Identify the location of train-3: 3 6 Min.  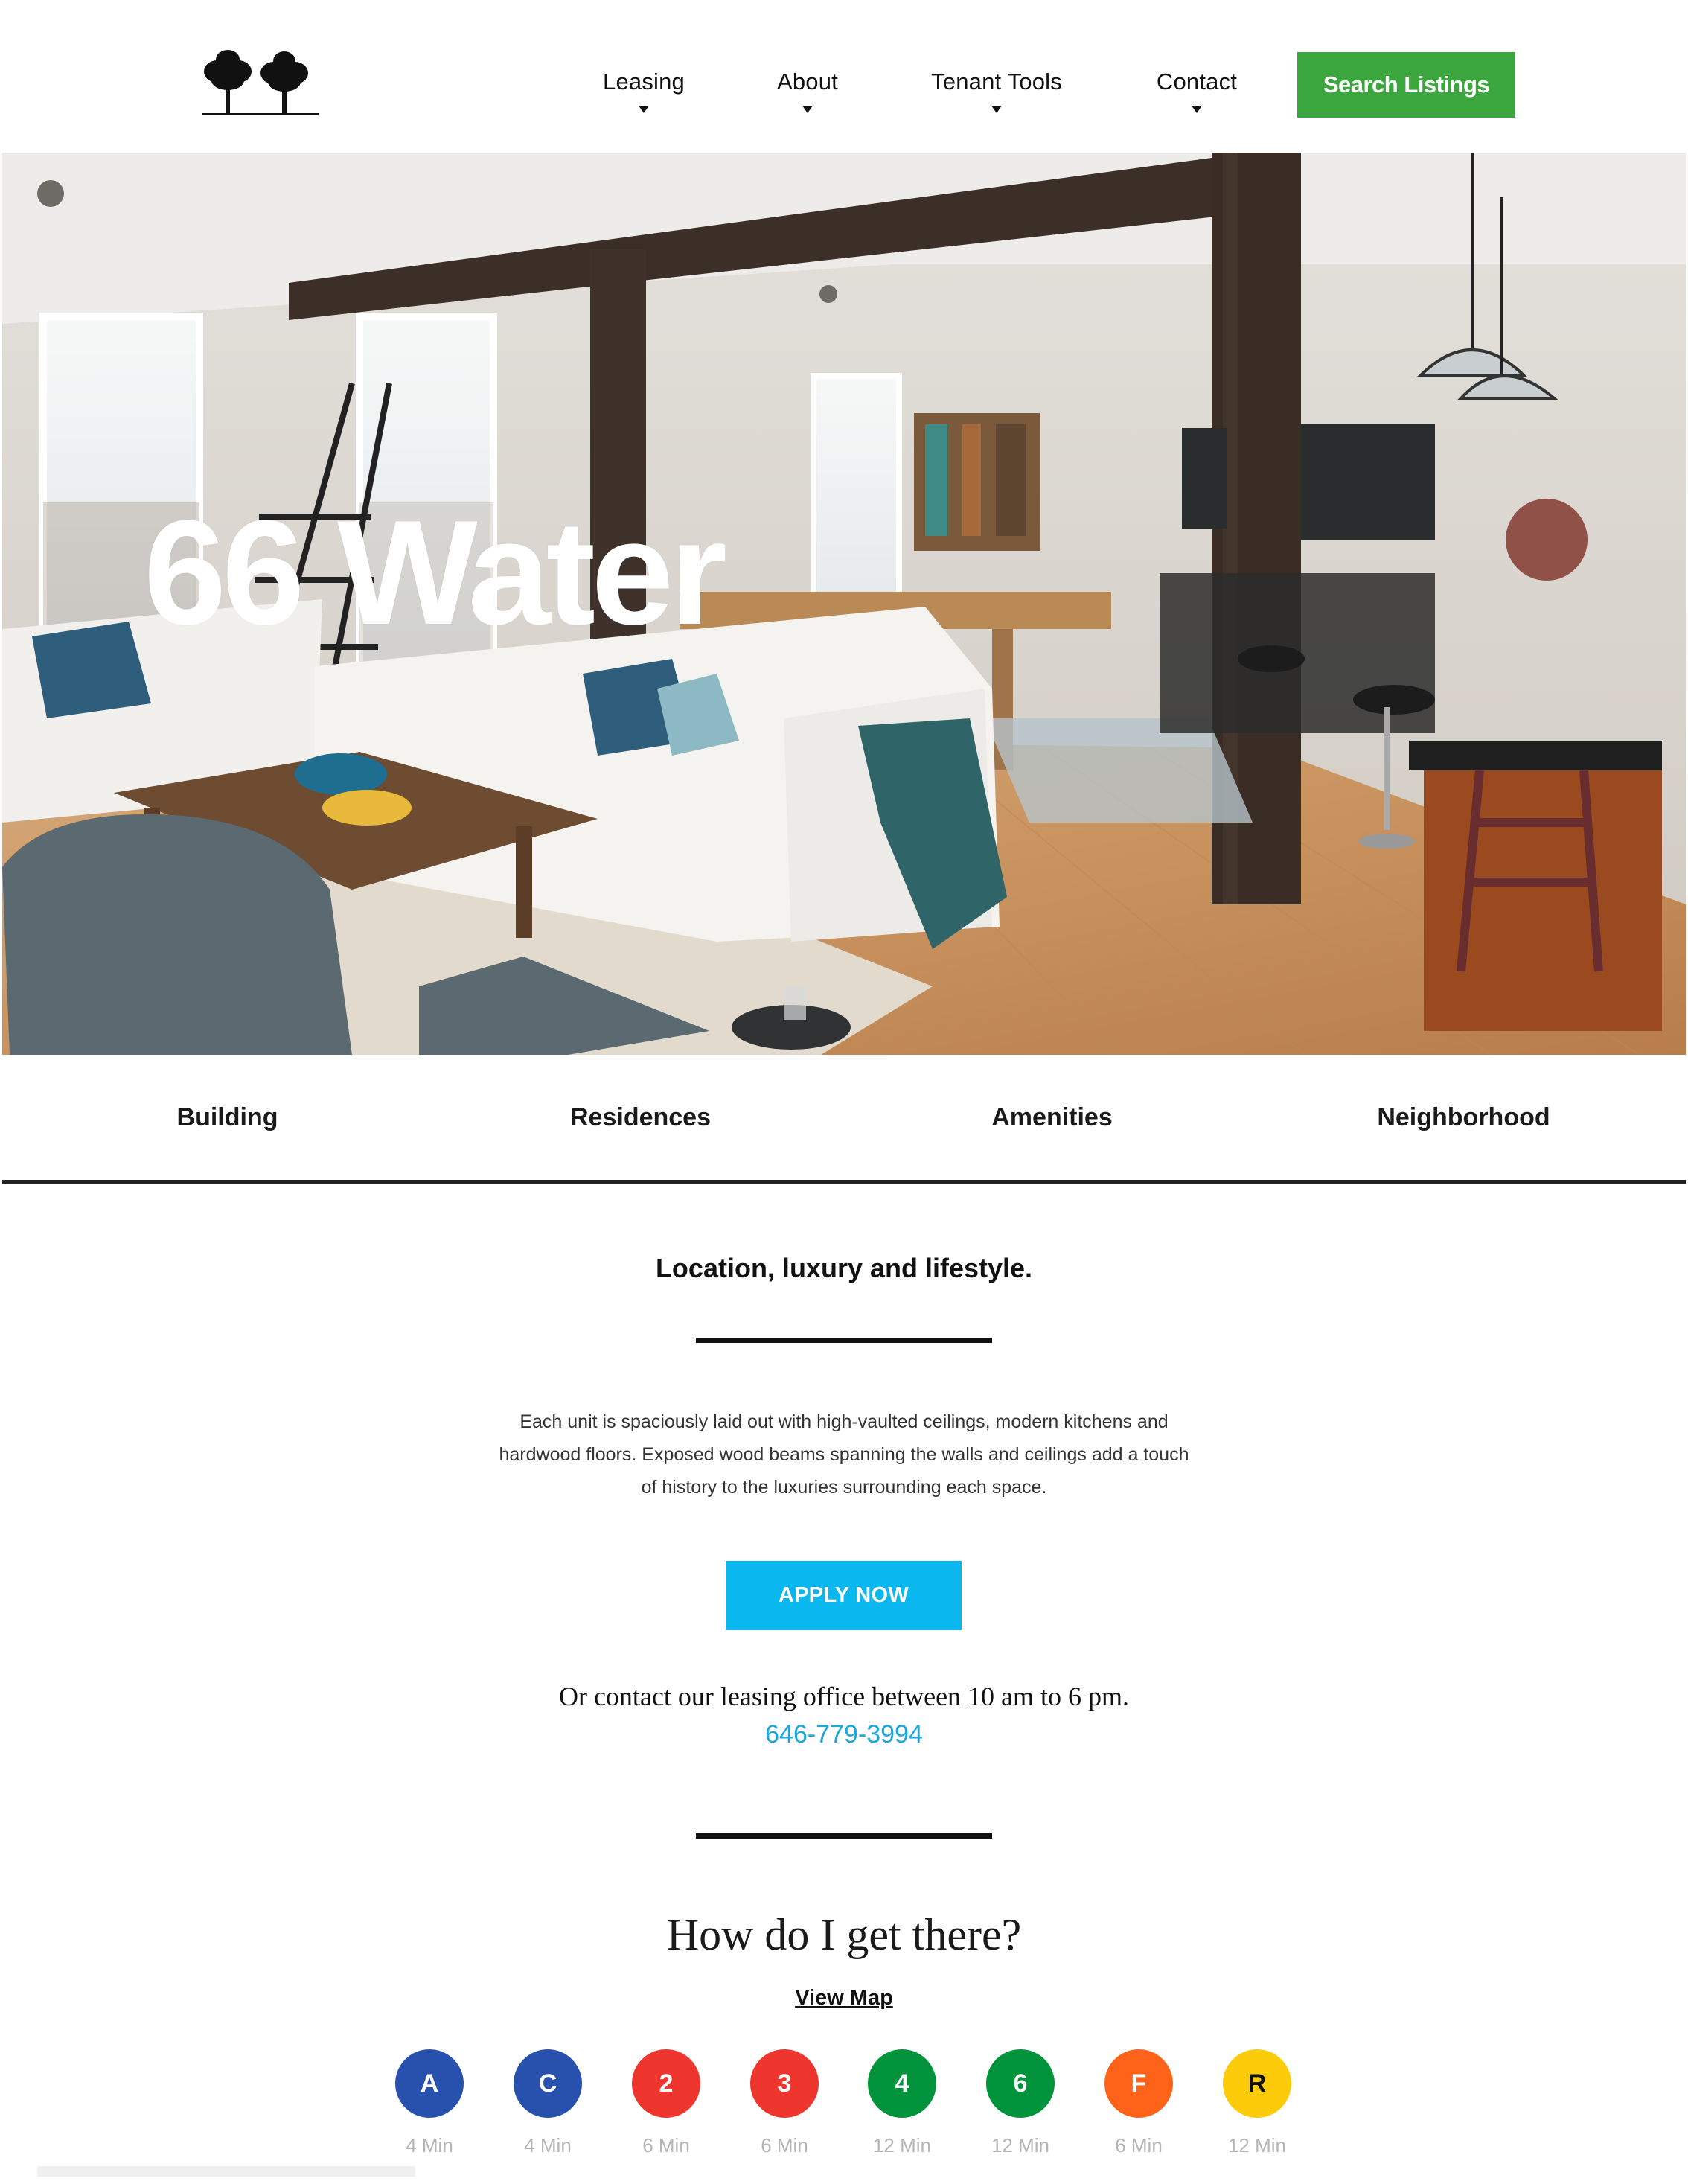
(784, 2102).